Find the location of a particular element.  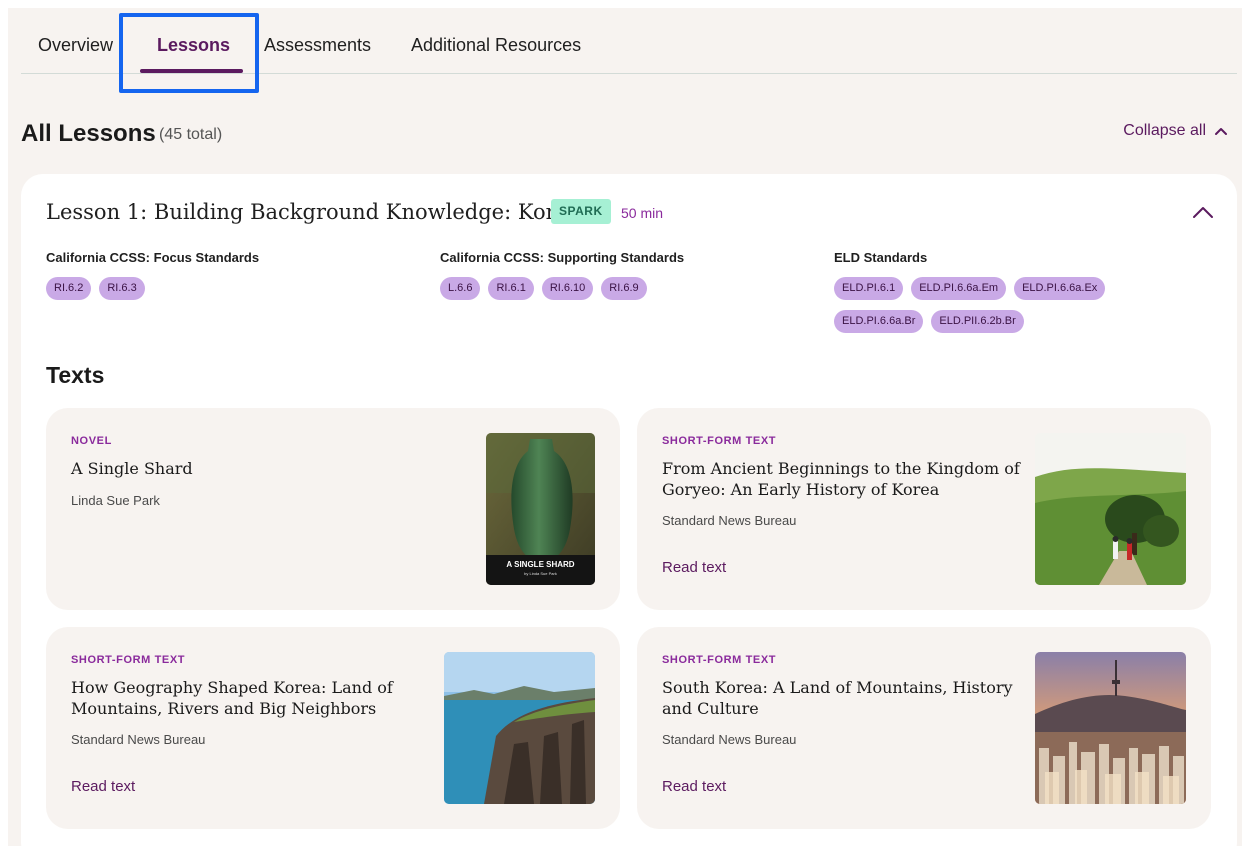

tab-additional-resources: Additional Resources is located at coordinates (496, 45).